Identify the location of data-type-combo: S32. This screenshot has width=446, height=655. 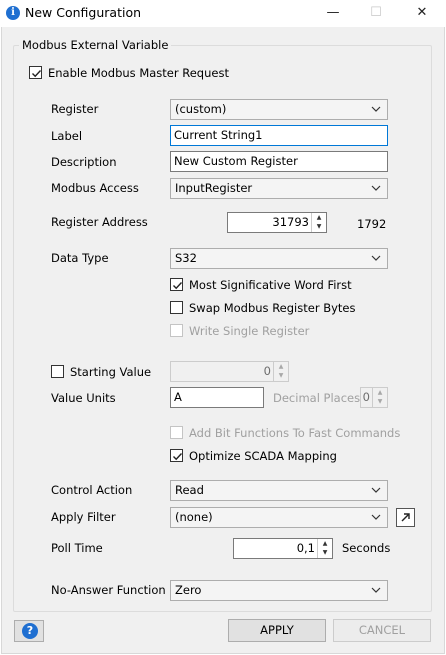
(279, 258).